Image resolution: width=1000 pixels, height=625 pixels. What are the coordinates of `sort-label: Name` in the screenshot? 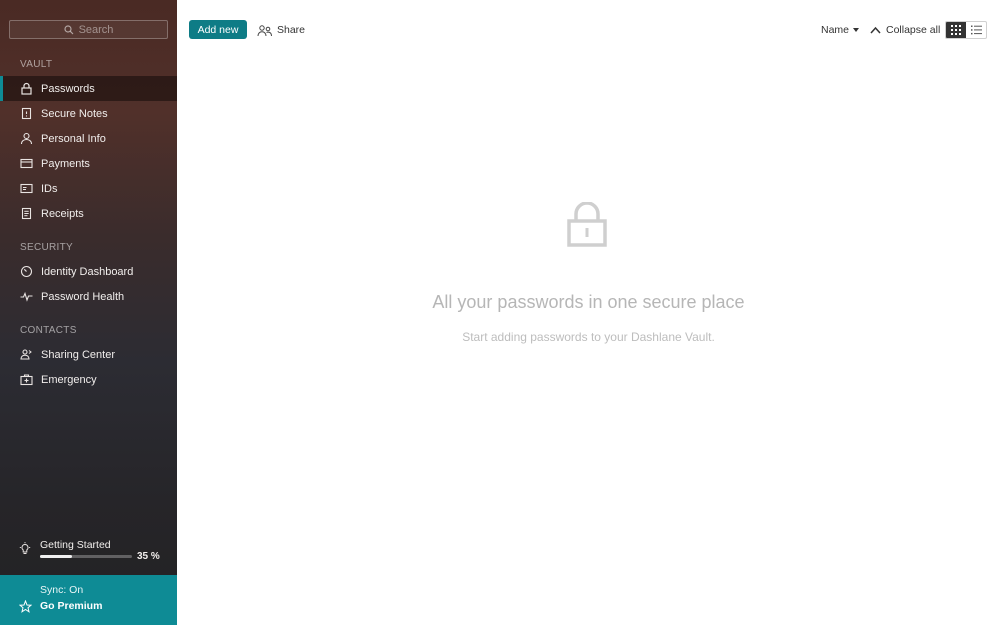 It's located at (835, 30).